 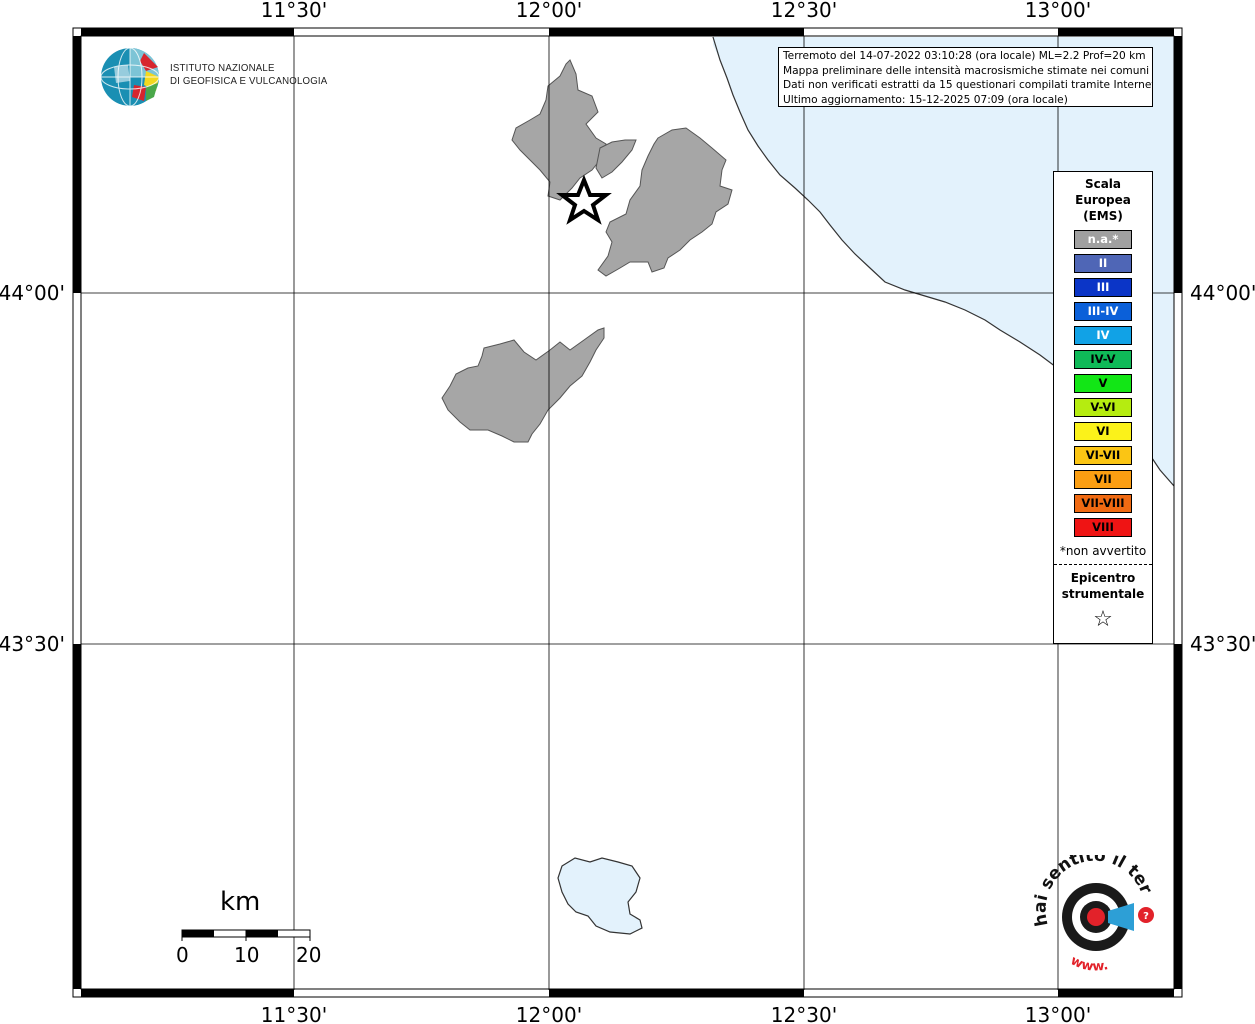 What do you see at coordinates (247, 955) in the screenshot?
I see `scale-tick-label: 10` at bounding box center [247, 955].